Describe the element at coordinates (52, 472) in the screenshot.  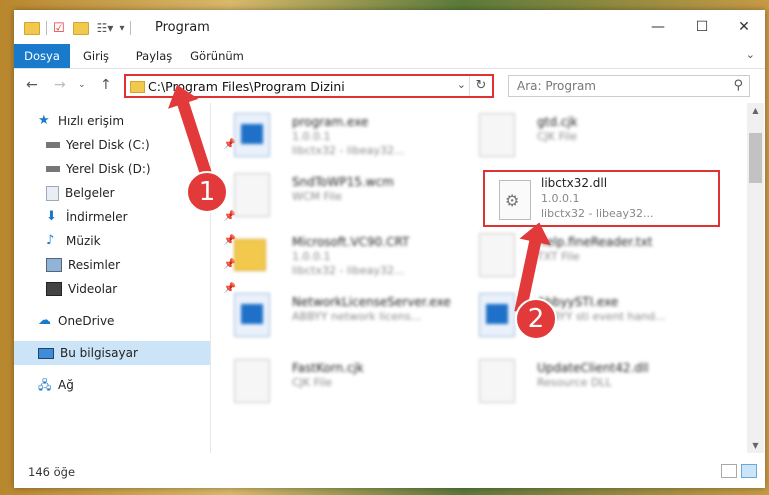
I see `item-count: 146 öğe` at that location.